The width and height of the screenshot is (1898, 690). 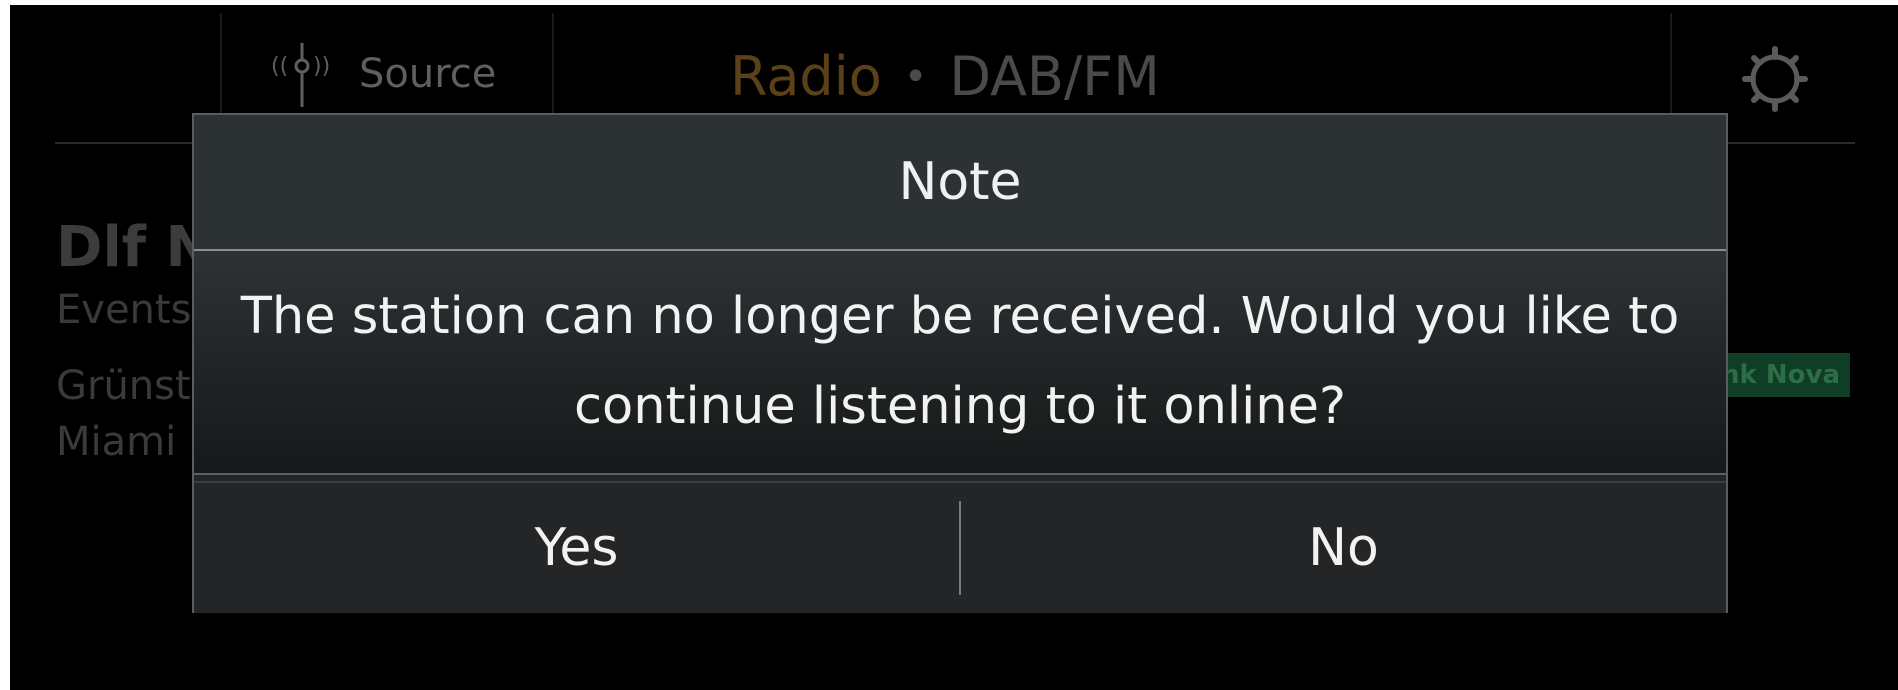 I want to click on station-info-line-3: Miami, so click(x=116, y=442).